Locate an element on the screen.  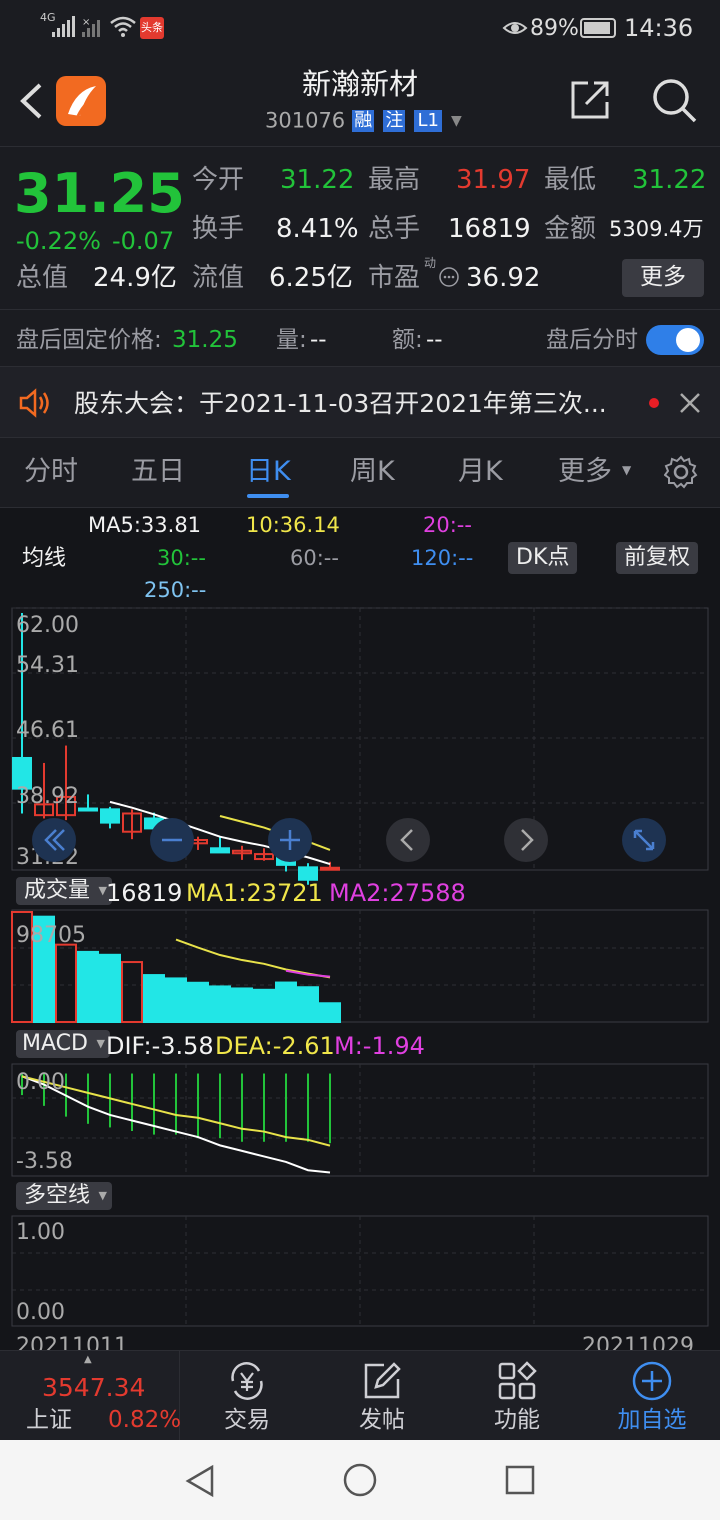
open-value: 31.22 is located at coordinates (317, 180).